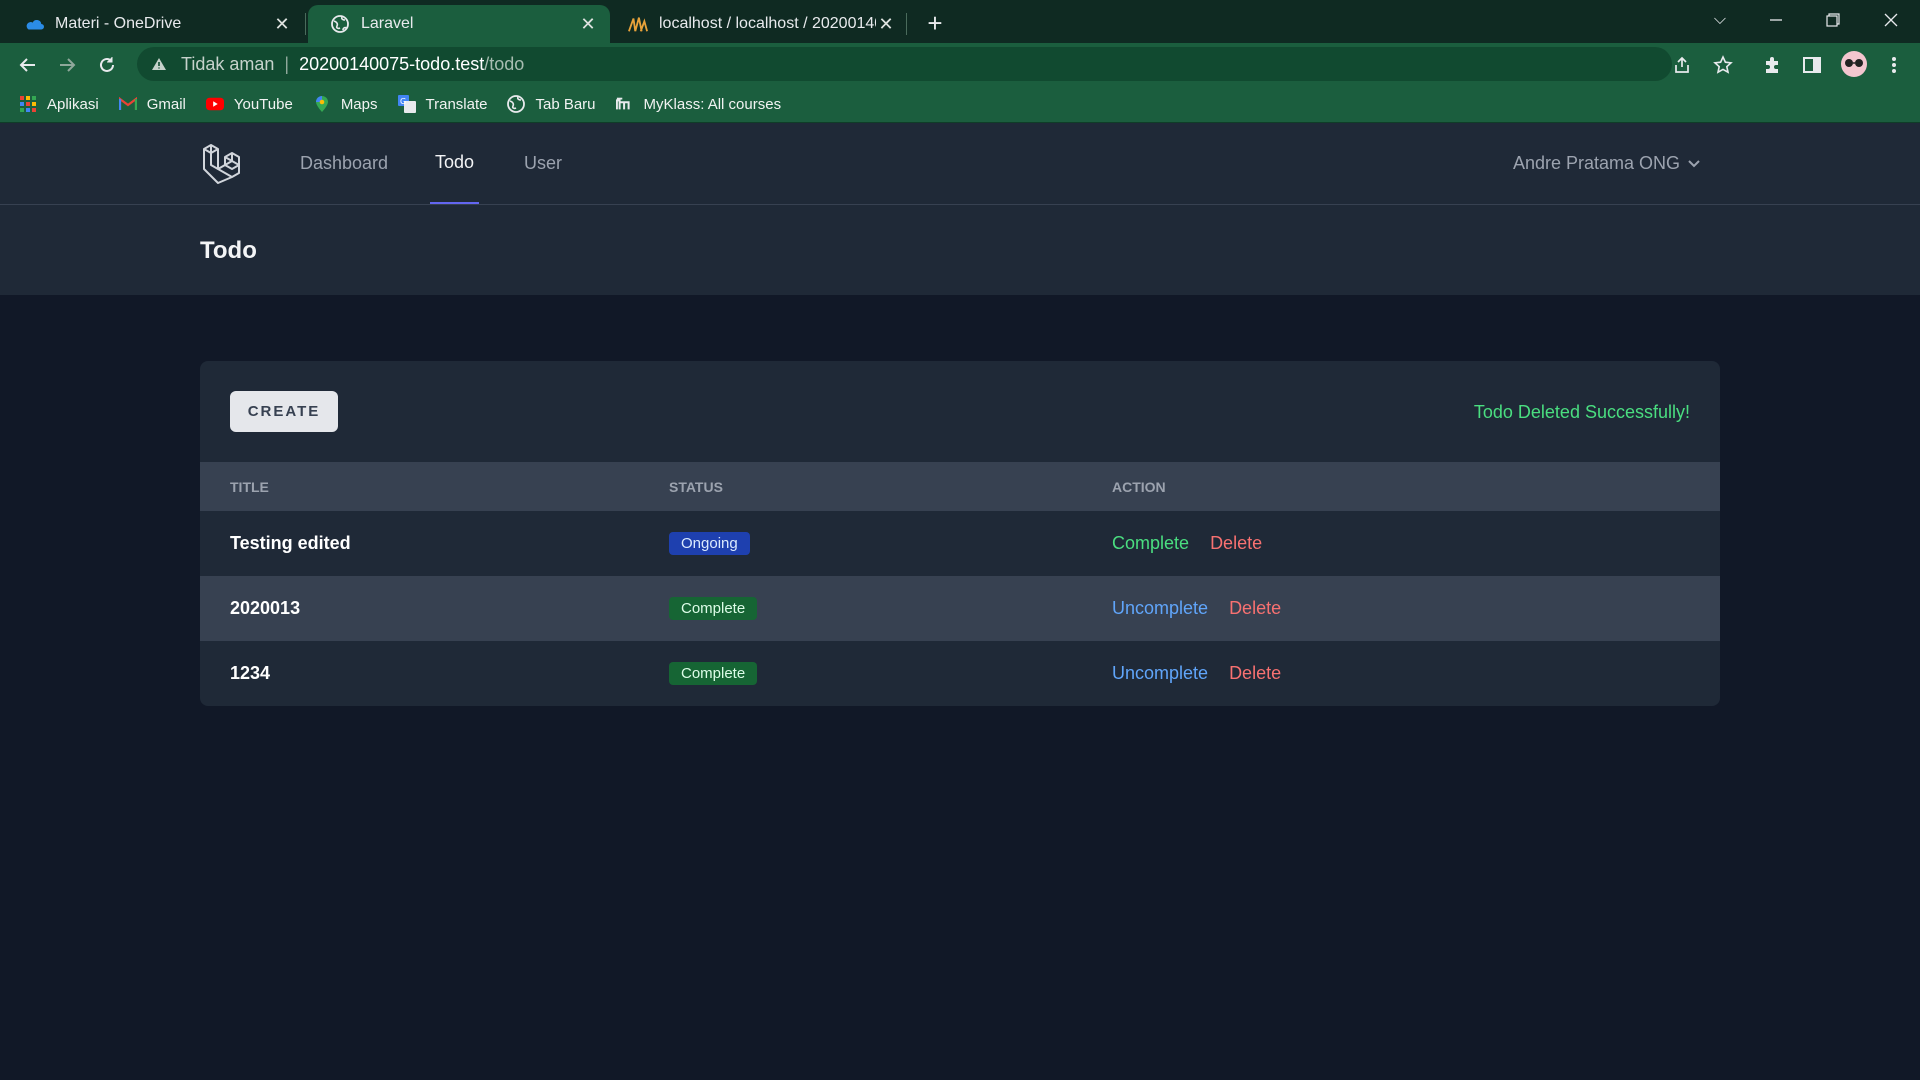 The width and height of the screenshot is (1920, 1080). I want to click on browser-toolbar: Tidak aman | 20200140075-todo.test/todo, so click(960, 64).